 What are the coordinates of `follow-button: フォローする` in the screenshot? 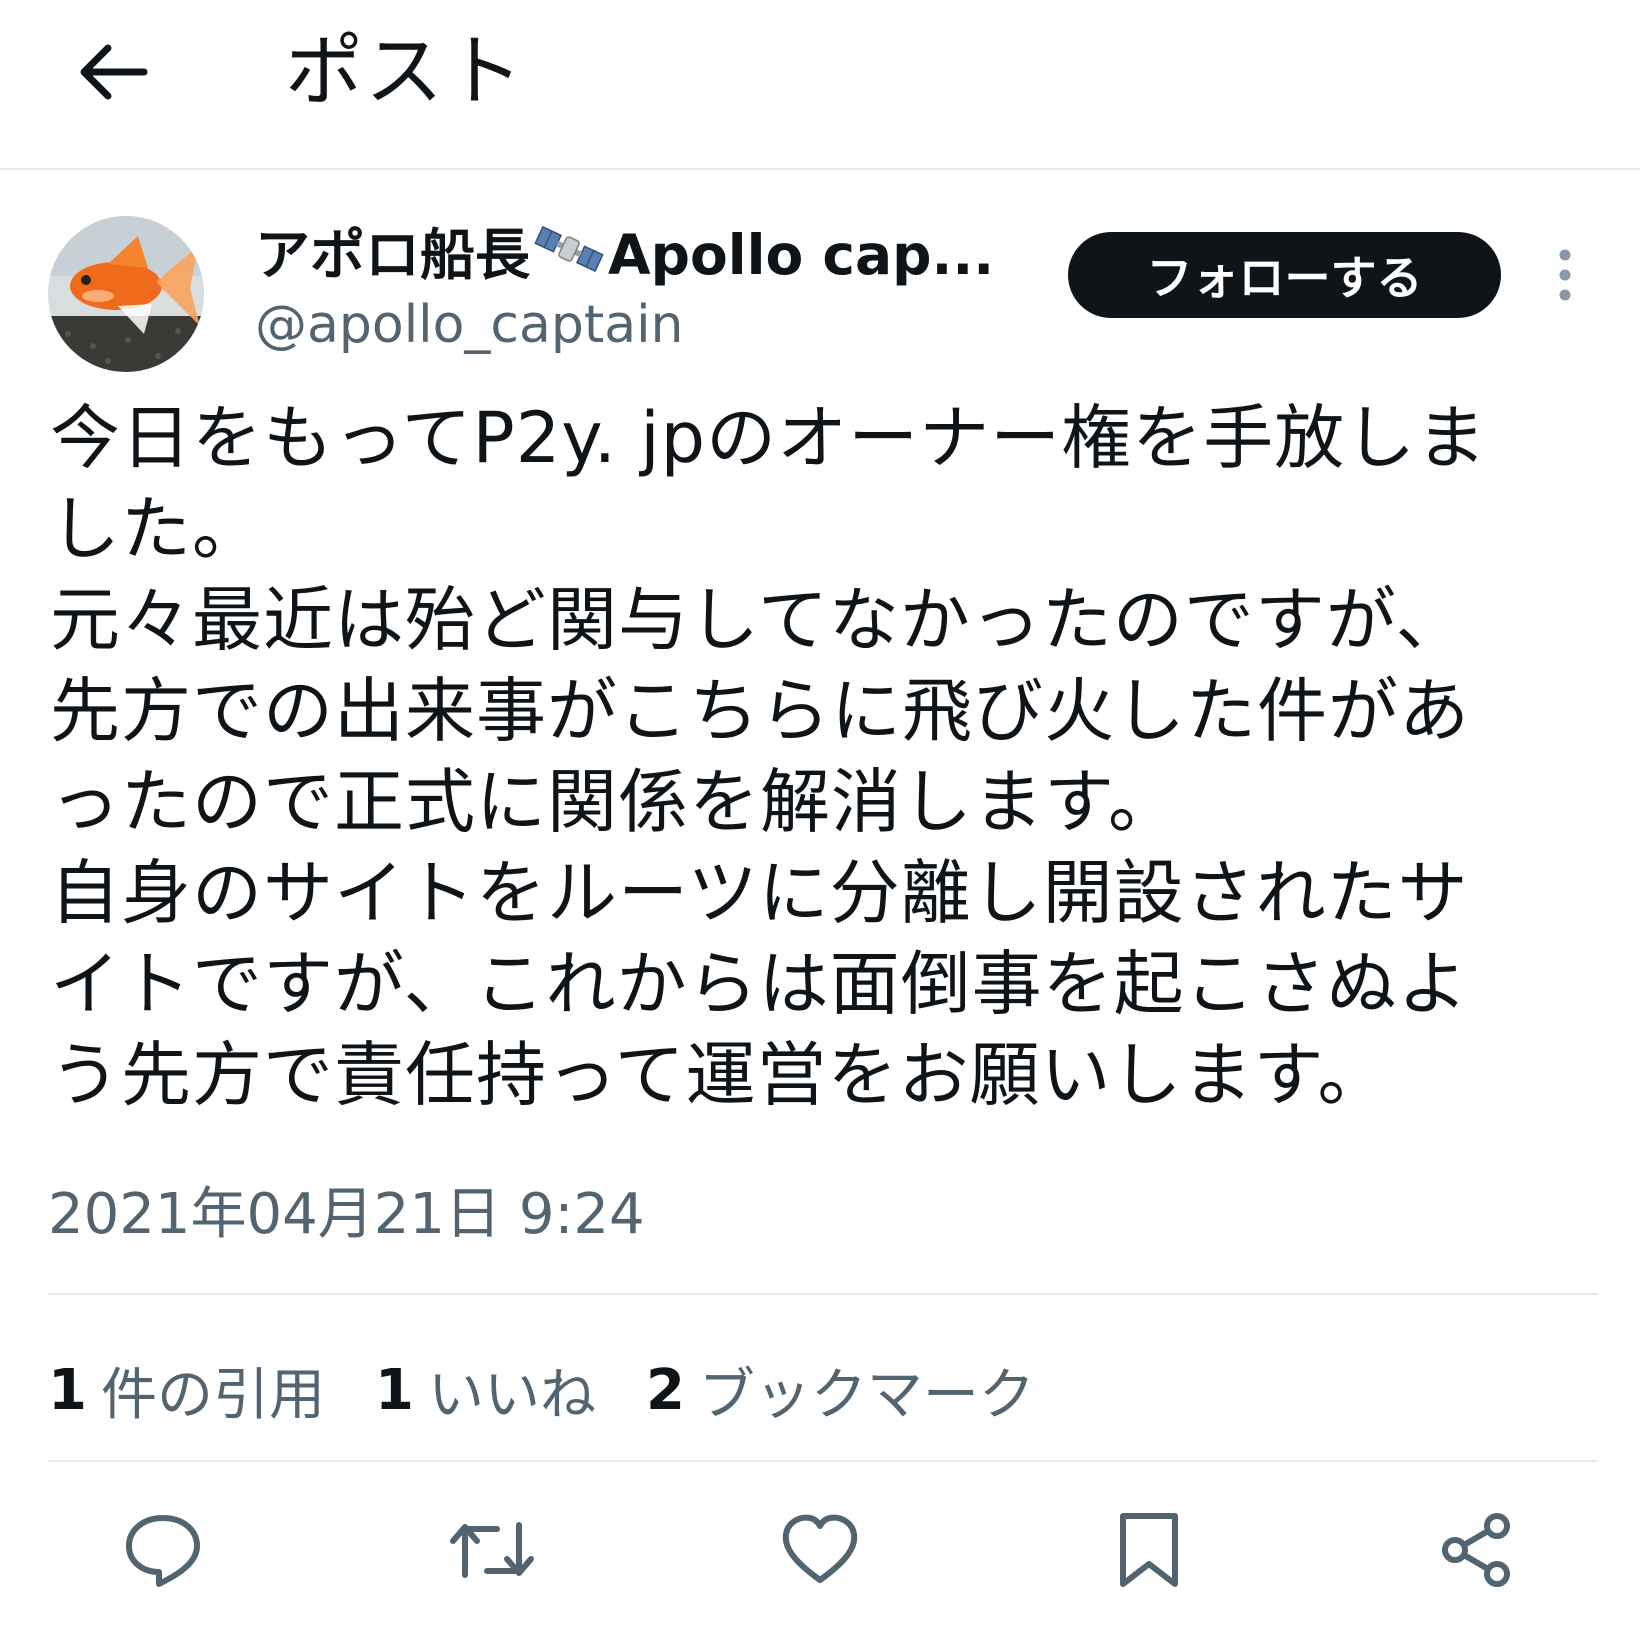 It's located at (1284, 275).